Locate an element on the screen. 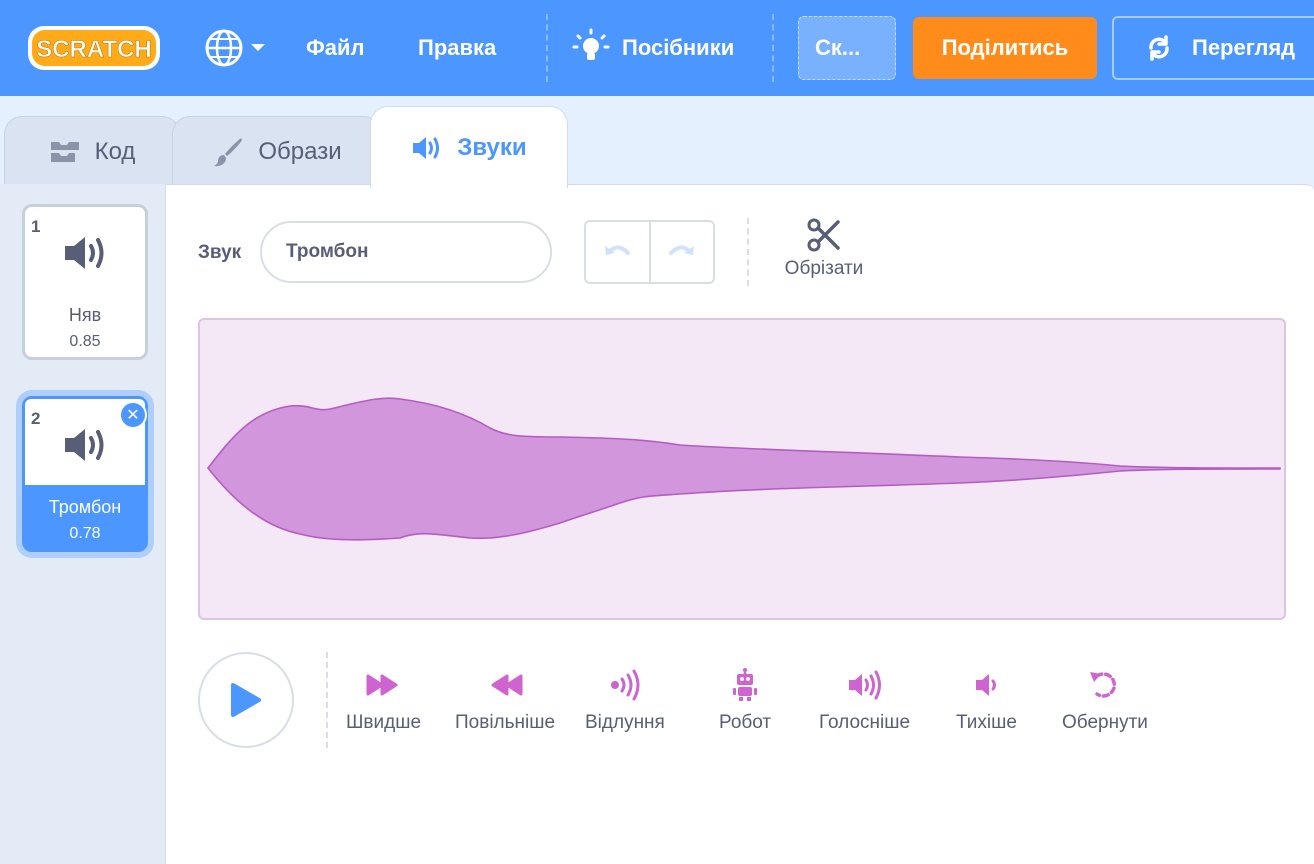 The height and width of the screenshot is (864, 1314). svg-text: SCRATCH is located at coordinates (94, 49).